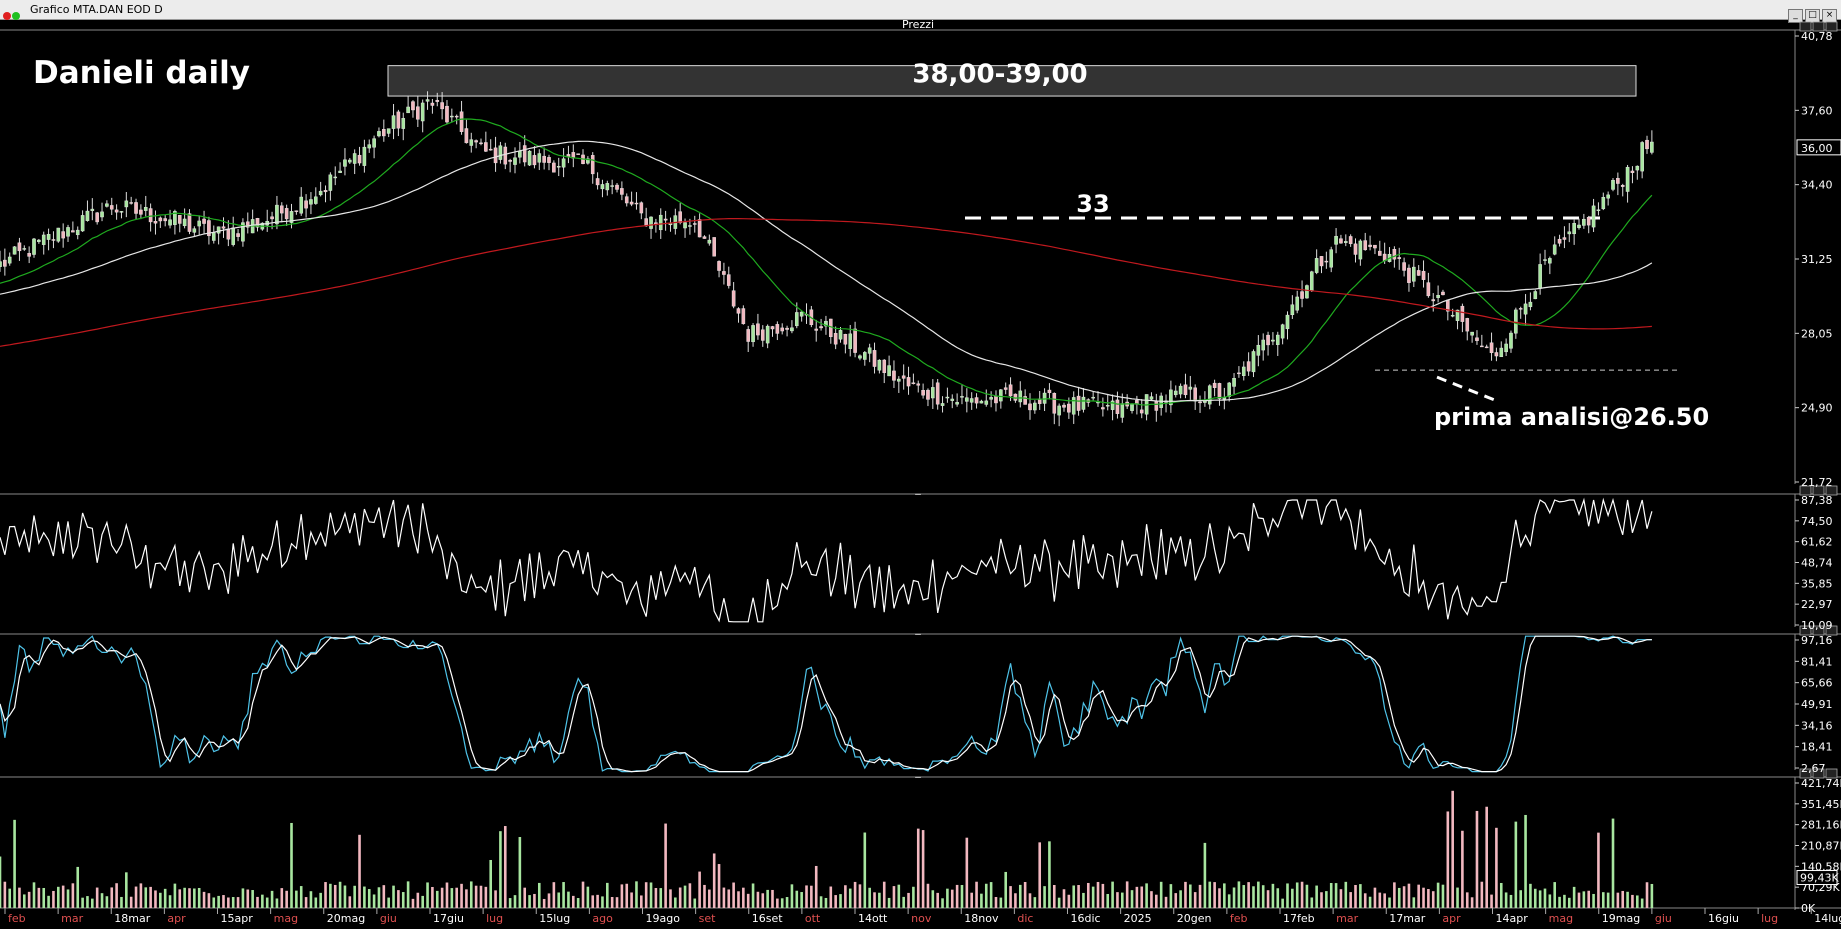 The image size is (1841, 929). I want to click on x-tick-label: feb, so click(1239, 918).